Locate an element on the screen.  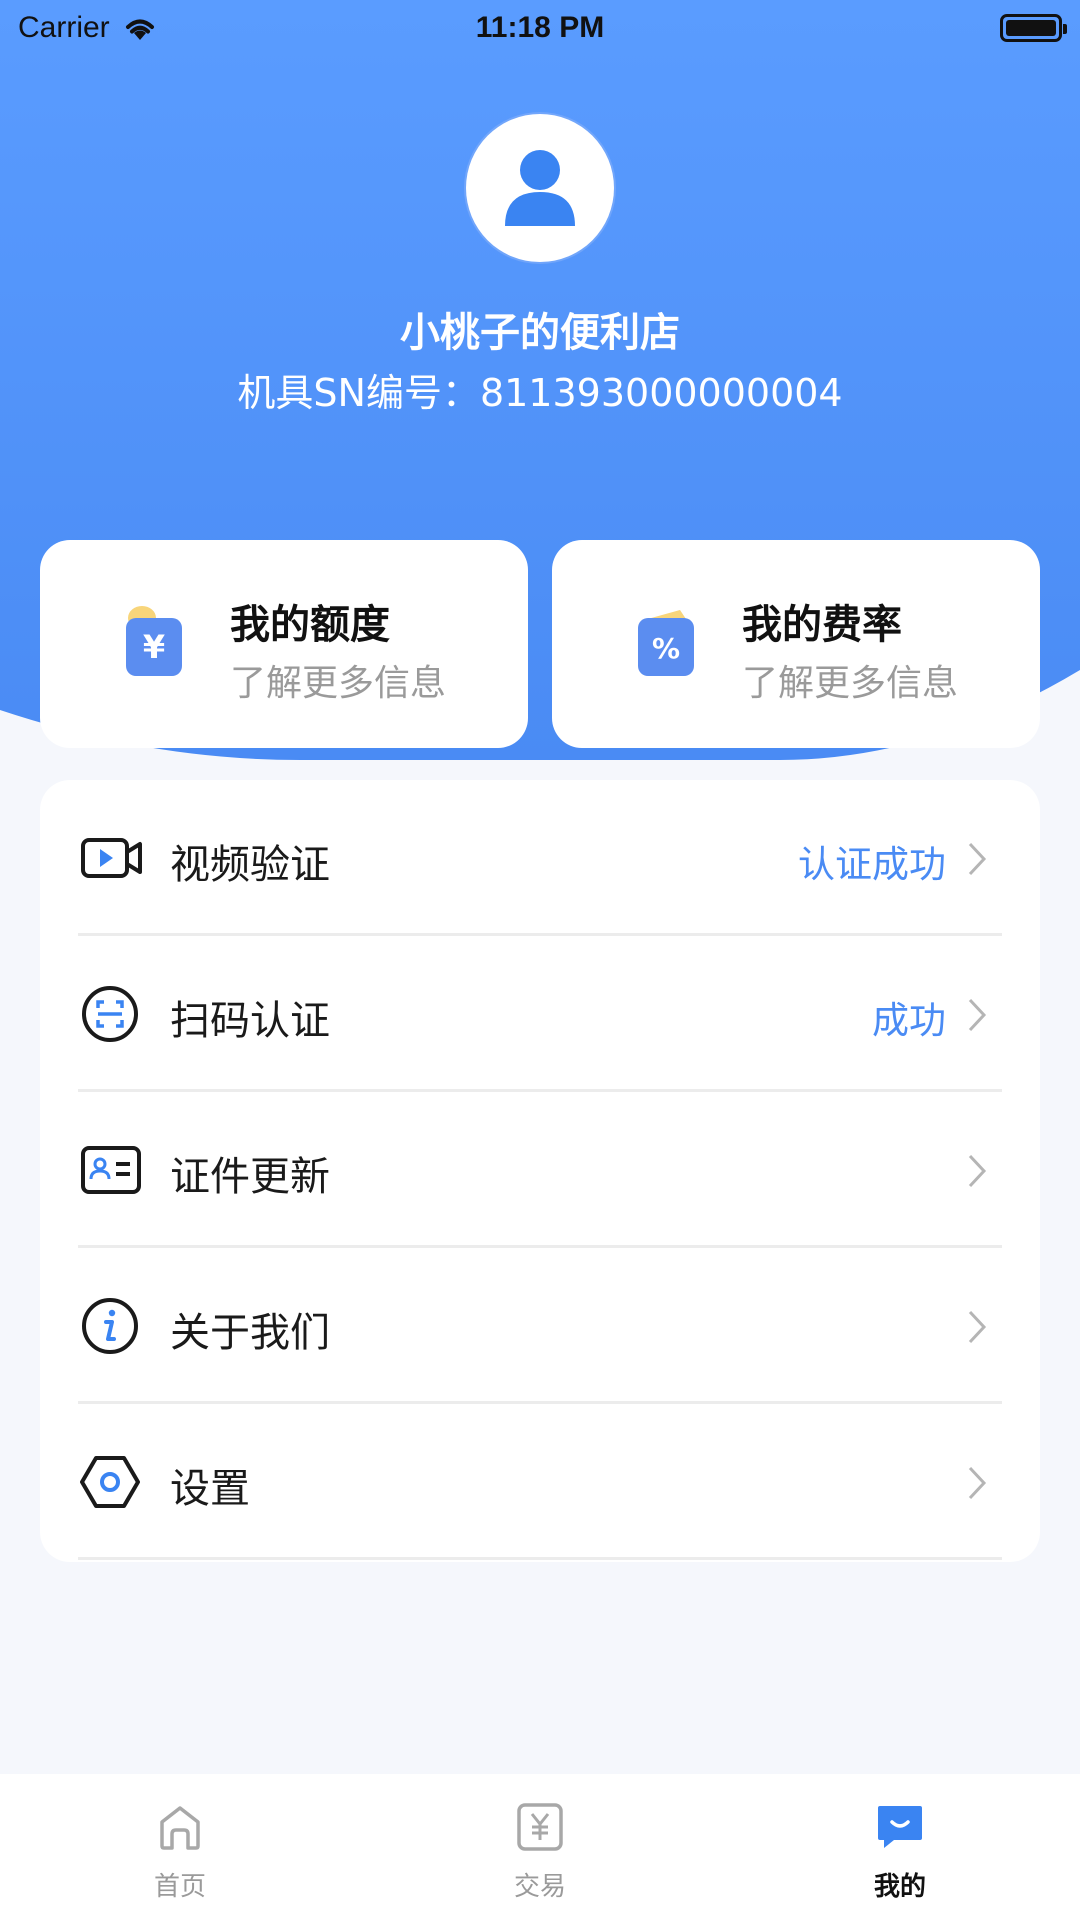
tab-mine: 我的 is located at coordinates (900, 1847).